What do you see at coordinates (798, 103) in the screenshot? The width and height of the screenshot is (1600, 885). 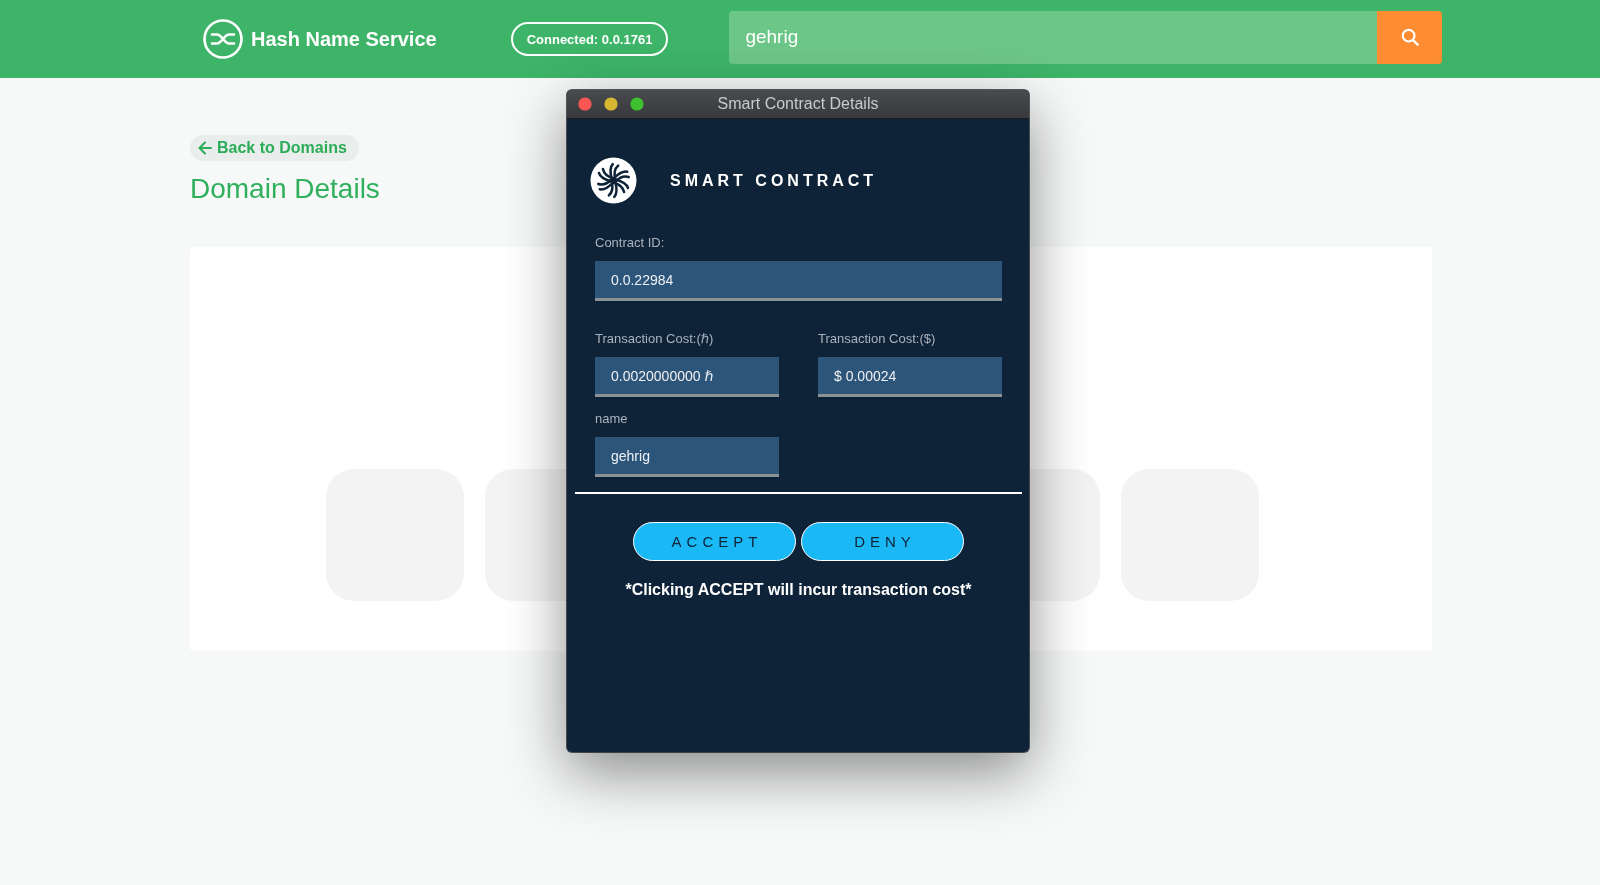 I see `window-title: Smart Contract Details` at bounding box center [798, 103].